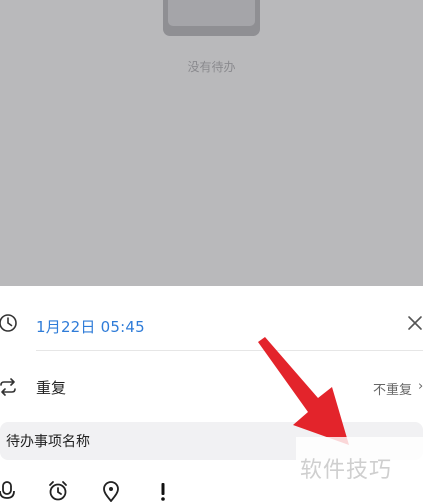 This screenshot has height=502, width=423. Describe the element at coordinates (392, 388) in the screenshot. I see `repeat-value: 不重复` at that location.